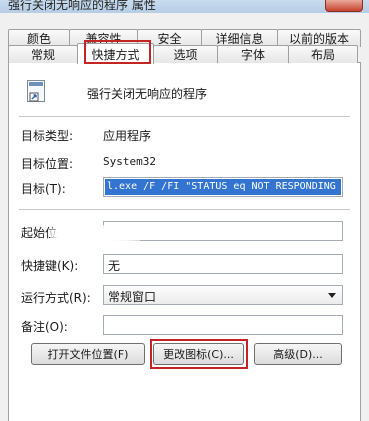  What do you see at coordinates (132, 297) in the screenshot?
I see `run-select-value: 常规窗口` at bounding box center [132, 297].